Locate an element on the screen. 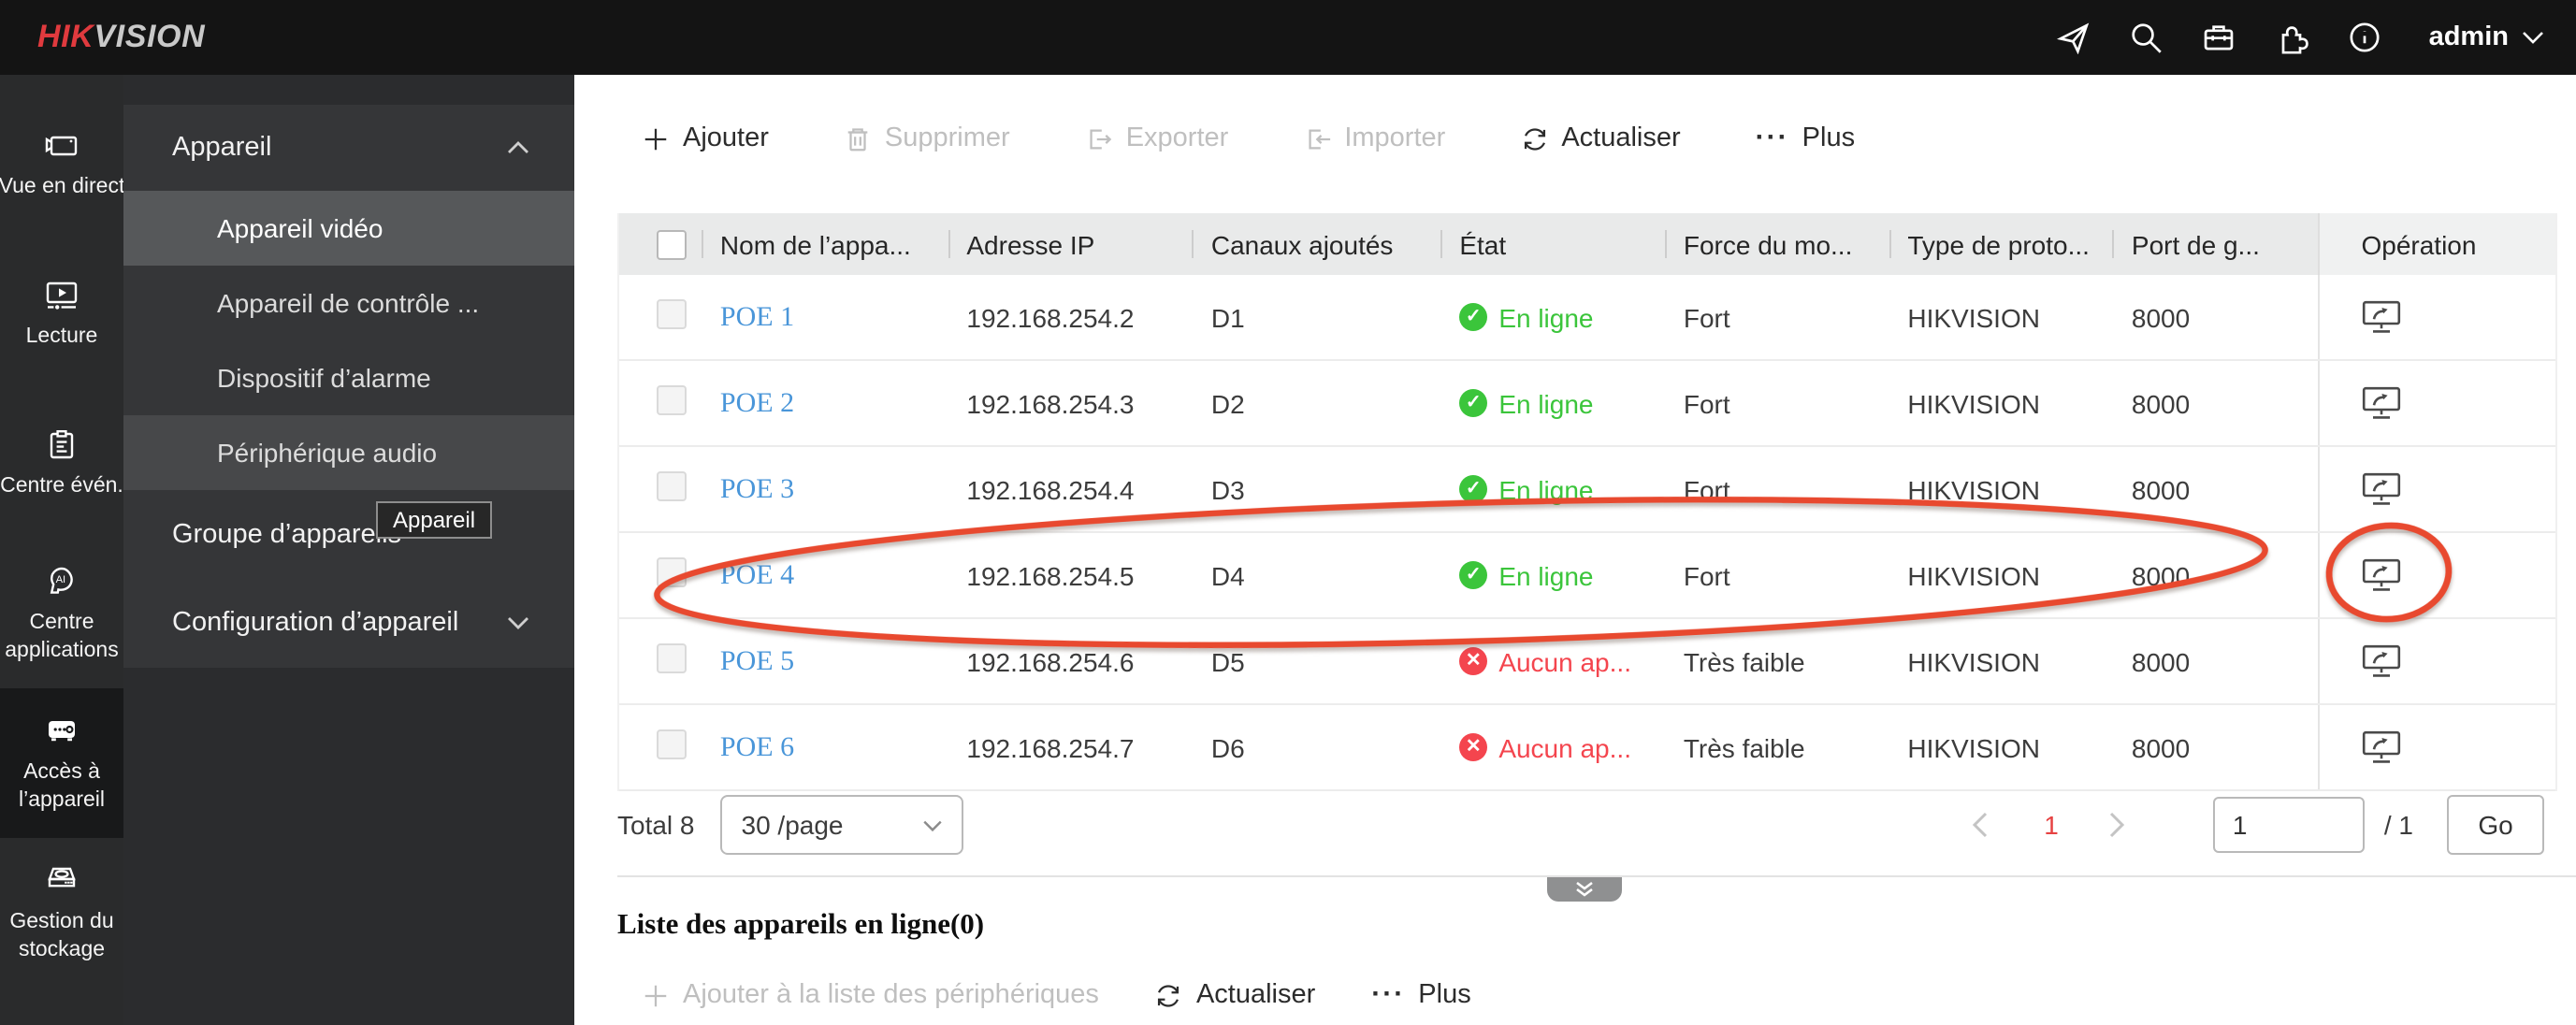 The height and width of the screenshot is (1025, 2576). more-icon: ··· is located at coordinates (1389, 994).